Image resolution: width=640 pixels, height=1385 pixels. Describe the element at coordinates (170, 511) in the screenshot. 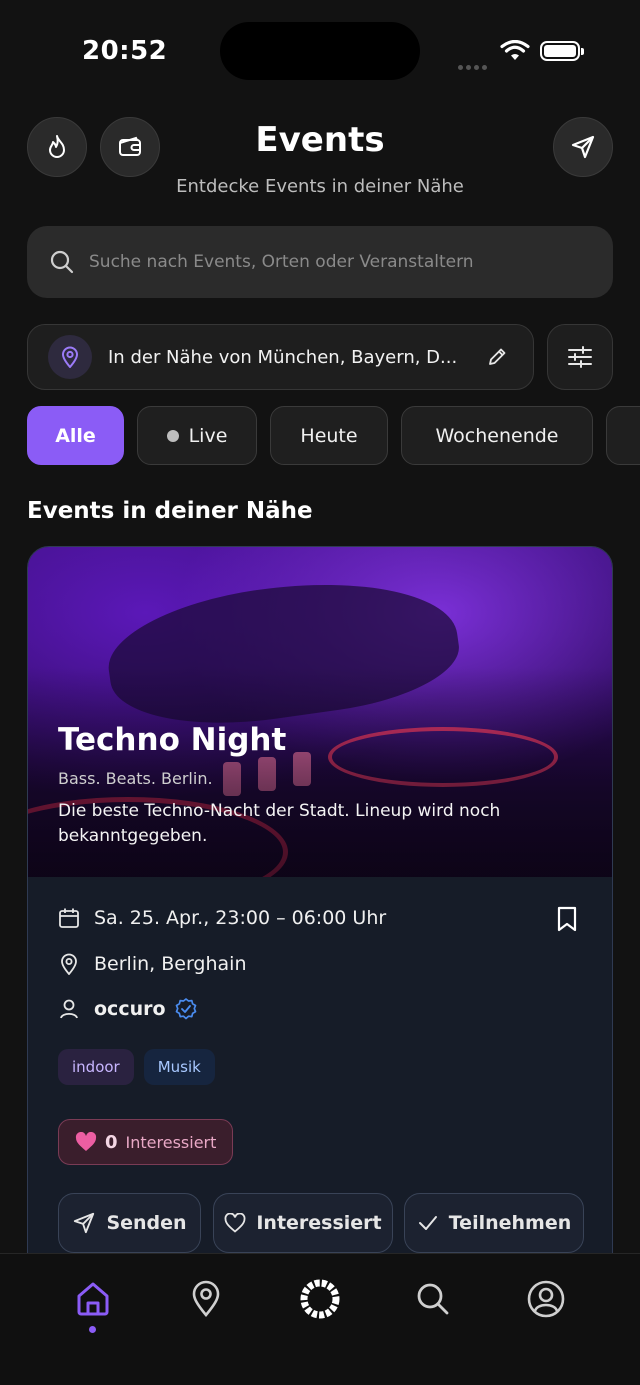

I see `section-title: Events in deiner Nähe` at that location.